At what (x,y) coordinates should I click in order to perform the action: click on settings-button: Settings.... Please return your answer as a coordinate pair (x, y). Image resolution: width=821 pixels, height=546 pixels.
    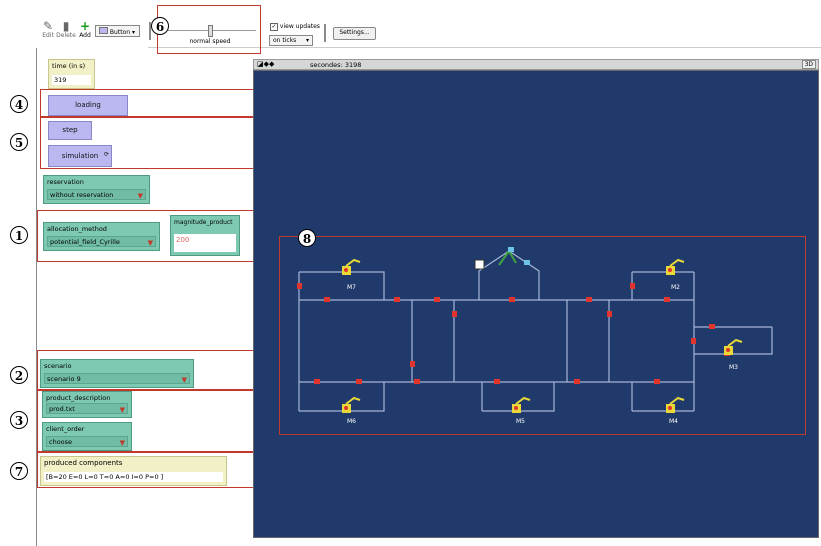
    Looking at the image, I should click on (354, 33).